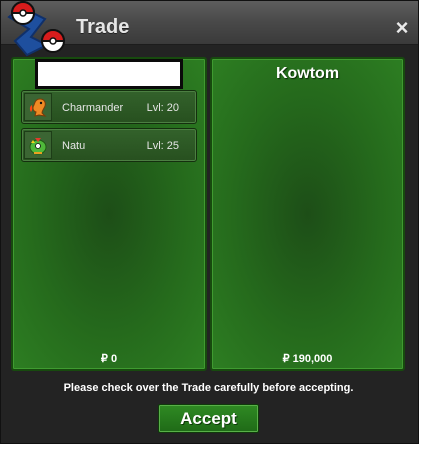 The width and height of the screenshot is (443, 463). I want to click on close-icon: ×, so click(402, 28).